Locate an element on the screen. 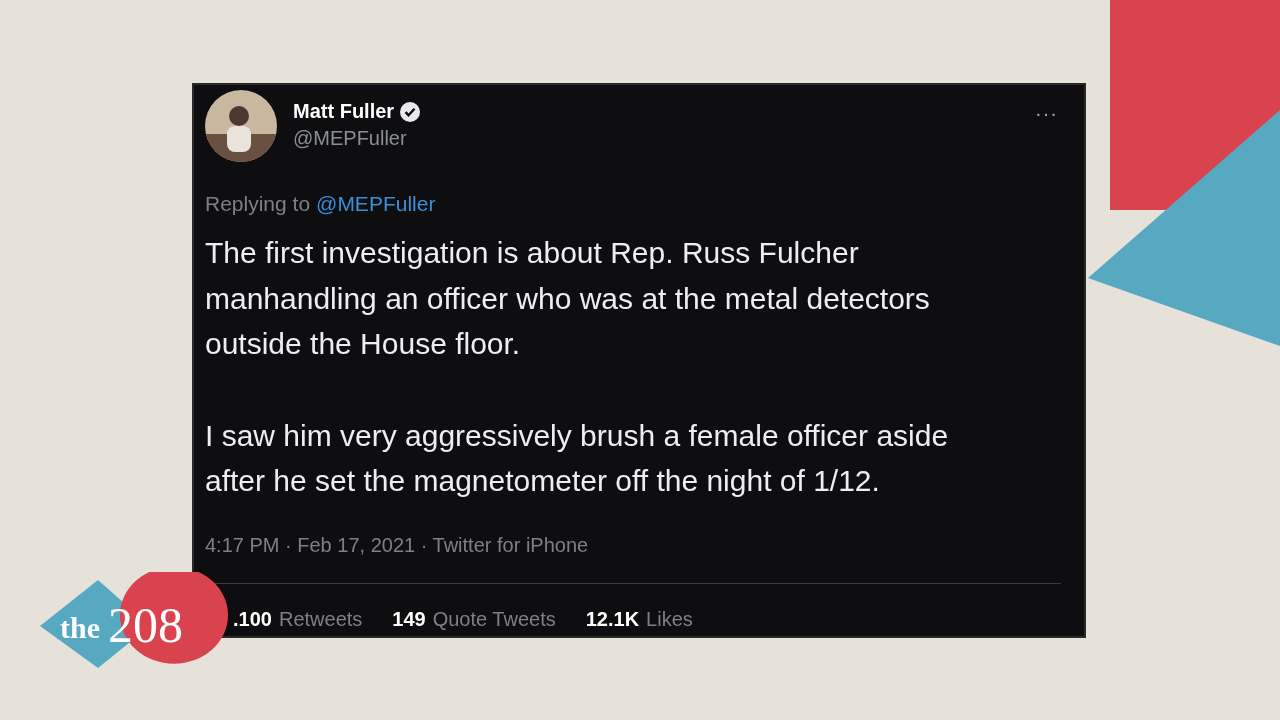 This screenshot has height=720, width=1280. stat-label: Retweets is located at coordinates (320, 619).